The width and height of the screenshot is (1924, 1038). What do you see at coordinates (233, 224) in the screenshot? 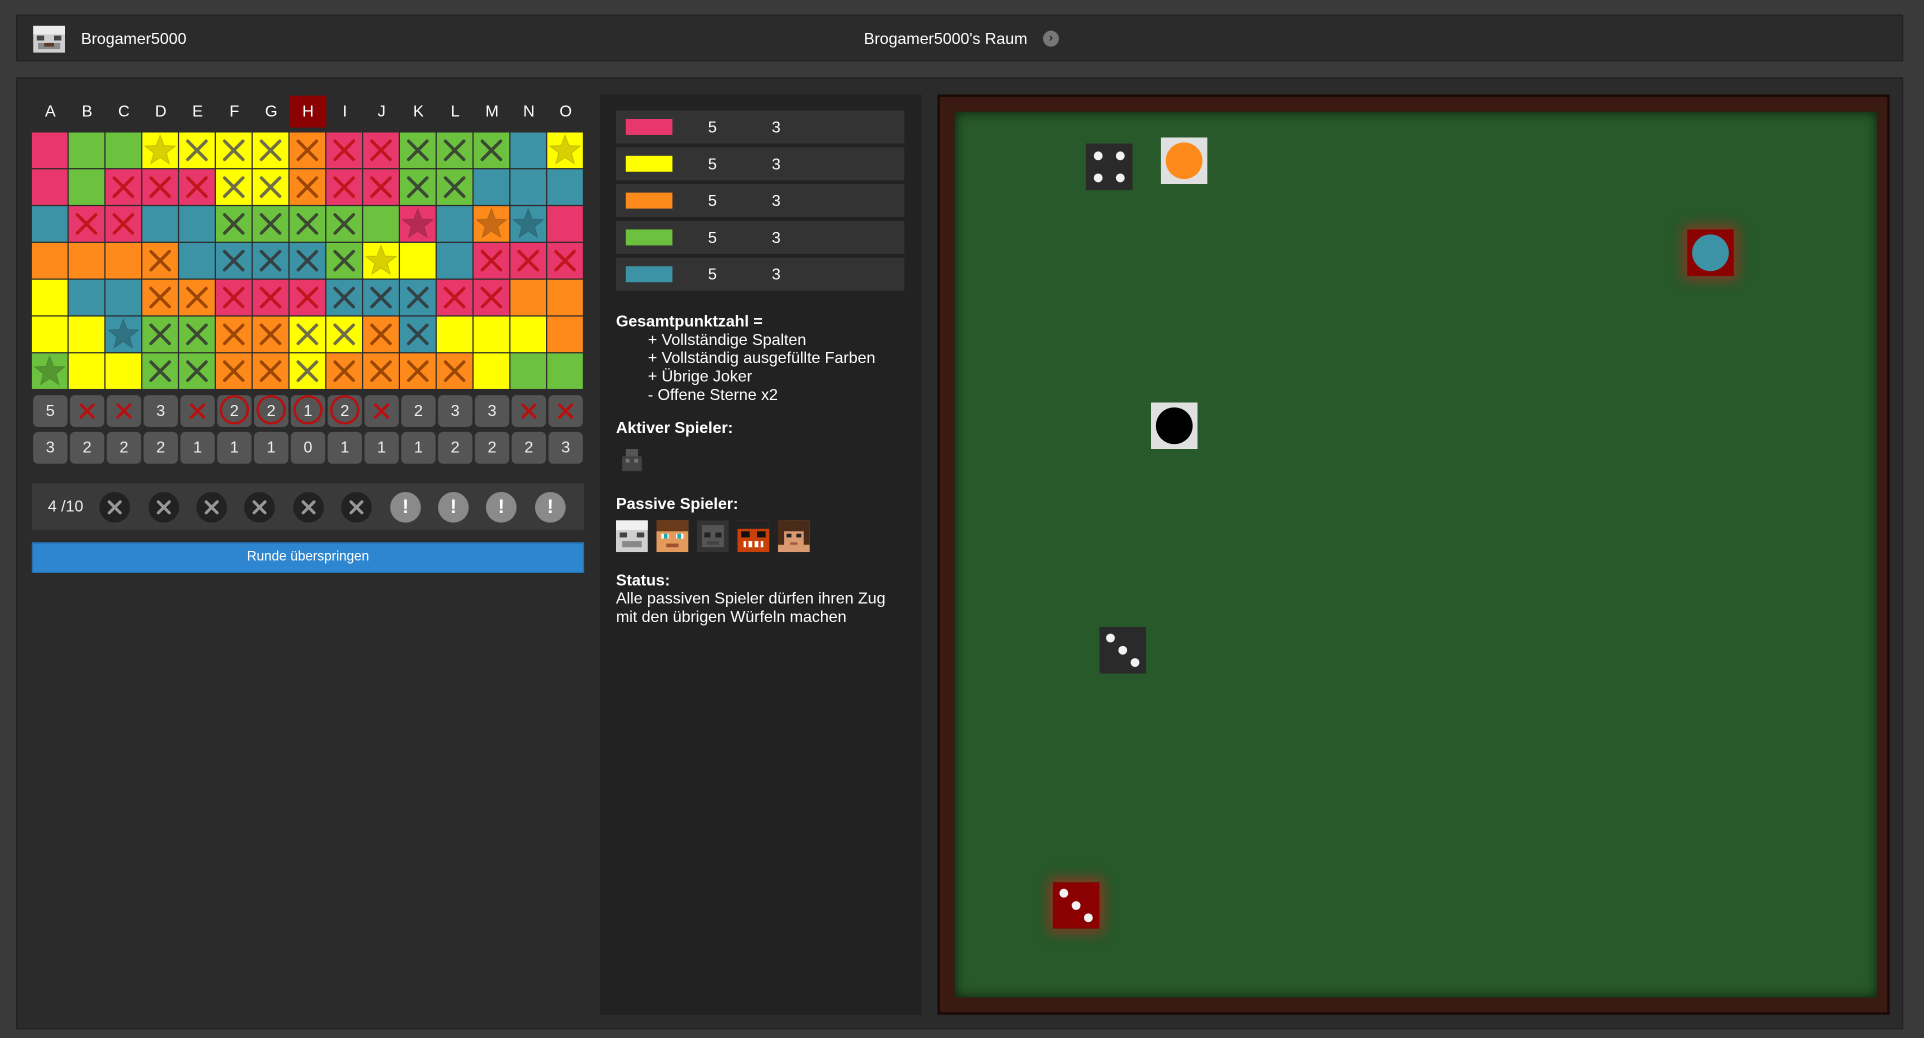
I see `board-cell-f3` at bounding box center [233, 224].